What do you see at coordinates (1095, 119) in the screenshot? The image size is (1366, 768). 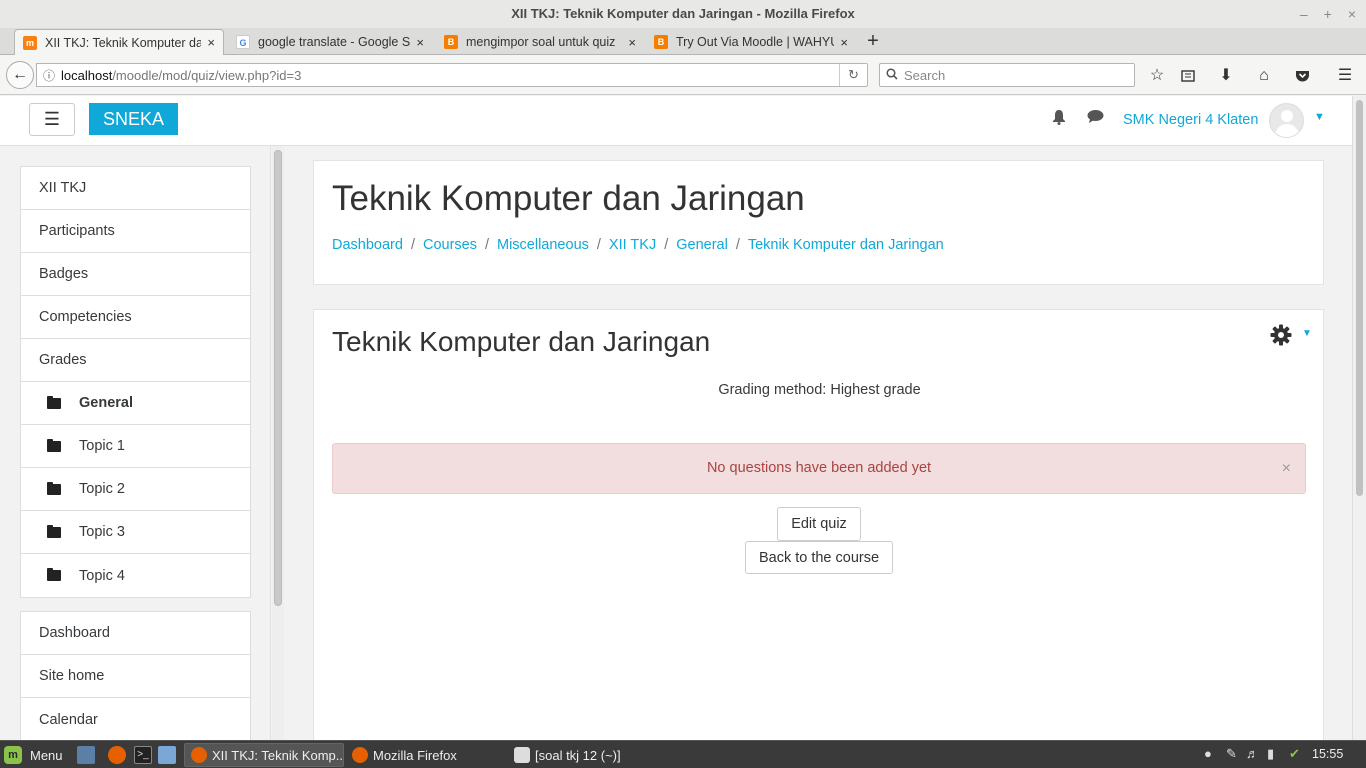 I see `messages-icon` at bounding box center [1095, 119].